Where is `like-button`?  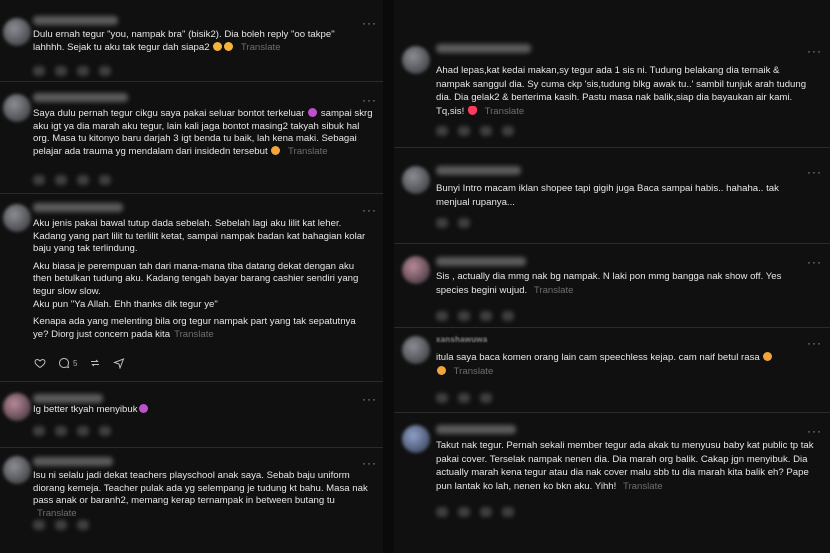
like-button is located at coordinates (40, 363).